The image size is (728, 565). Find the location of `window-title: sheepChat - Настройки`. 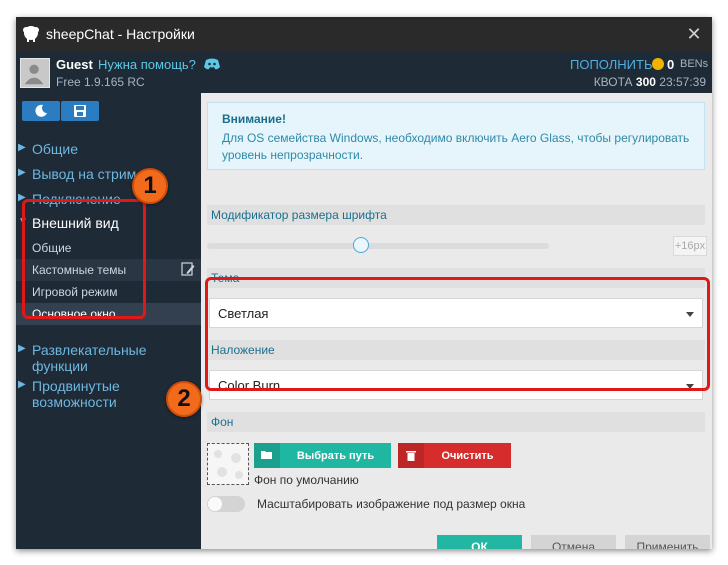

window-title: sheepChat - Настройки is located at coordinates (120, 34).